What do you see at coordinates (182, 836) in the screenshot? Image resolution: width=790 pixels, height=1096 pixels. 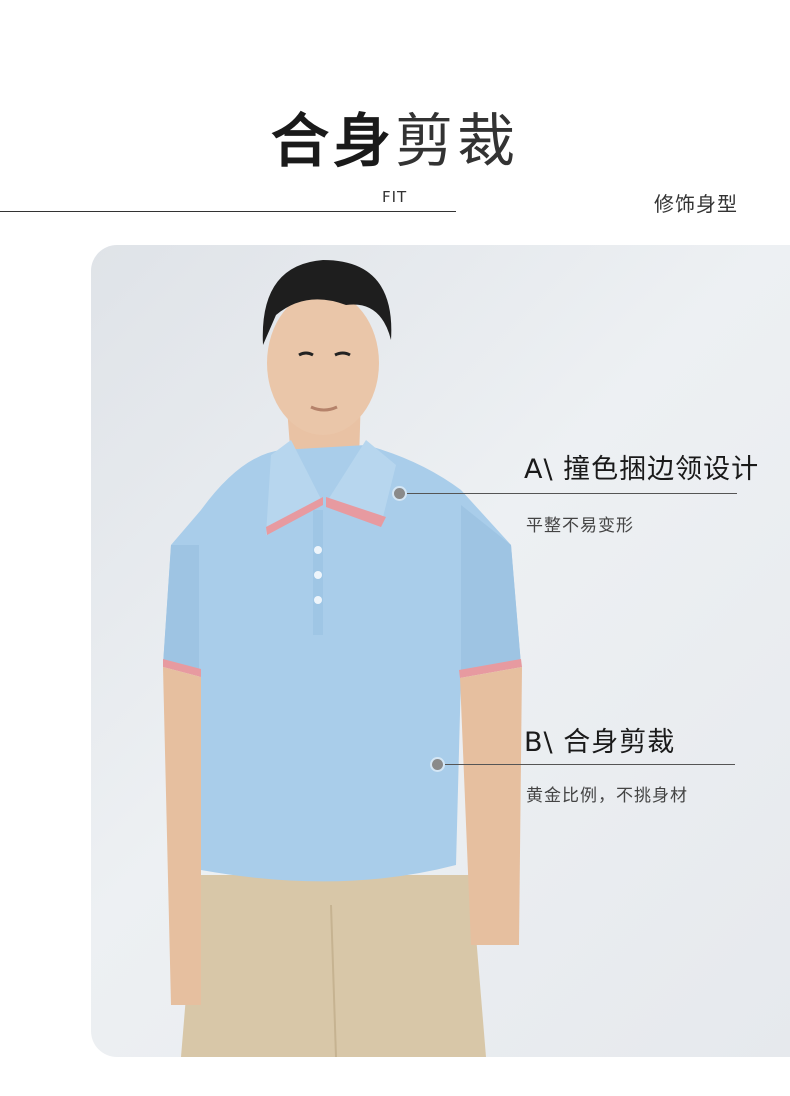 I see `left-arm` at bounding box center [182, 836].